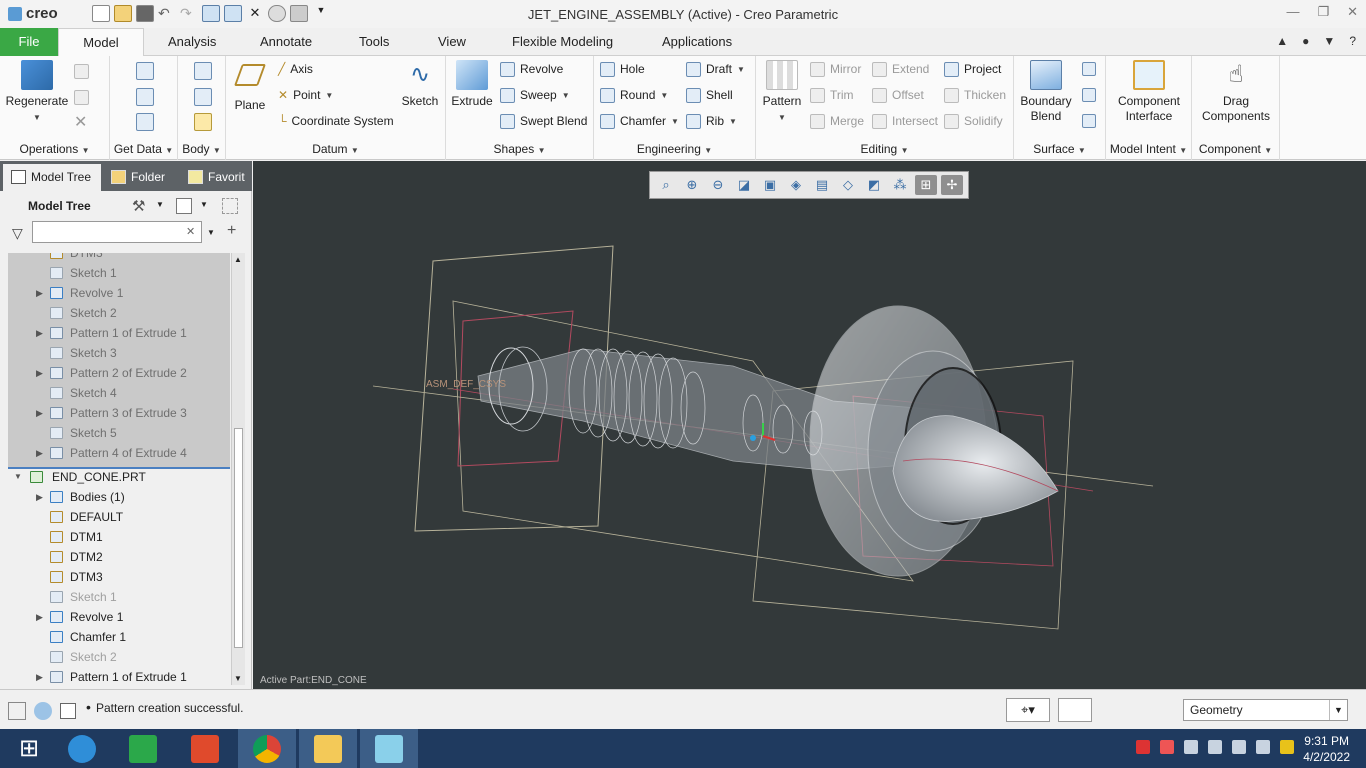 The image size is (1366, 768). I want to click on new-body-icon, so click(203, 122).